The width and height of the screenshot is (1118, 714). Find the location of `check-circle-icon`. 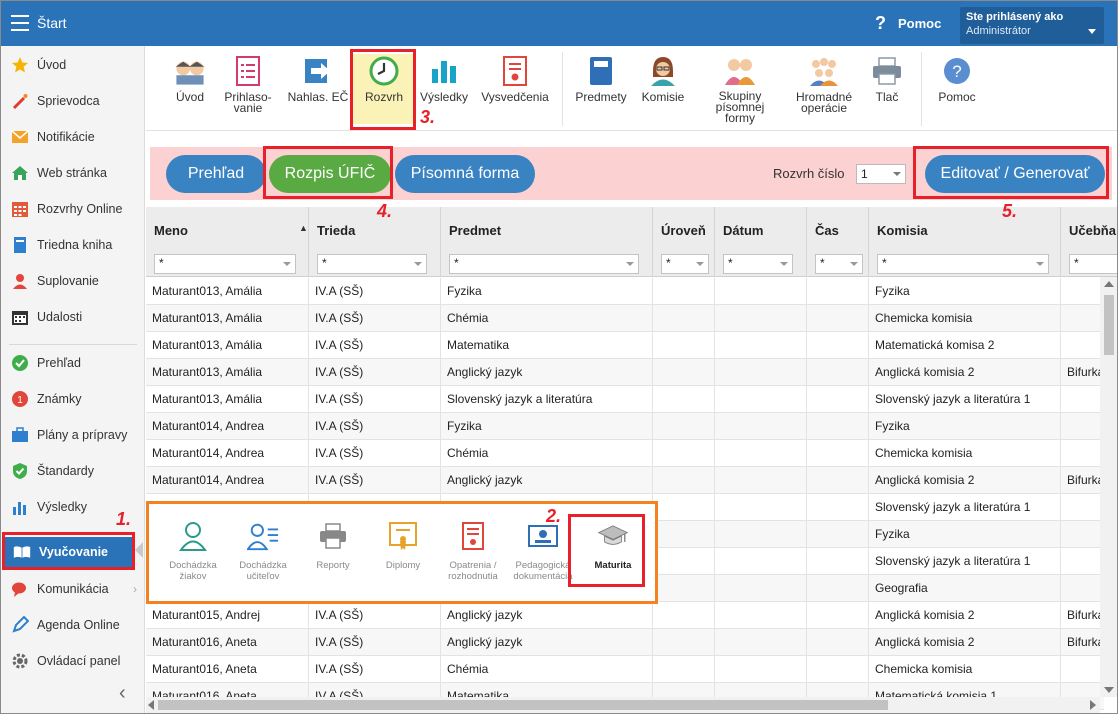

check-circle-icon is located at coordinates (20, 363).